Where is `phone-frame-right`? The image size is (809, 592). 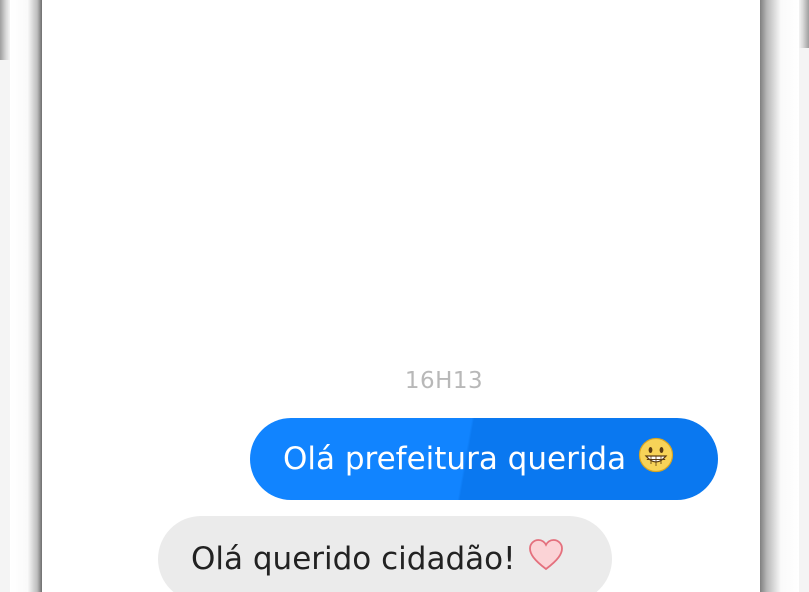 phone-frame-right is located at coordinates (779, 296).